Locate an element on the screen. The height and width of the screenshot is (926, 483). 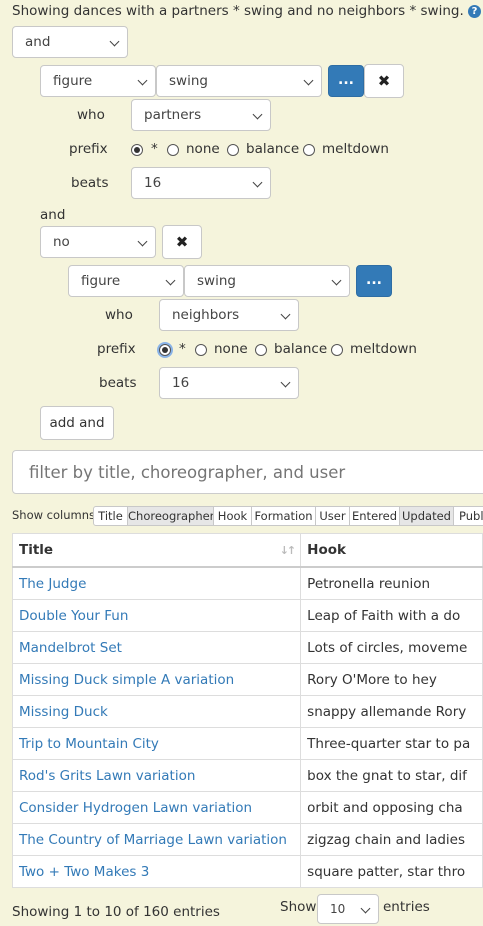
table-header-row: Title ↓↑ Hook is located at coordinates (247, 550).